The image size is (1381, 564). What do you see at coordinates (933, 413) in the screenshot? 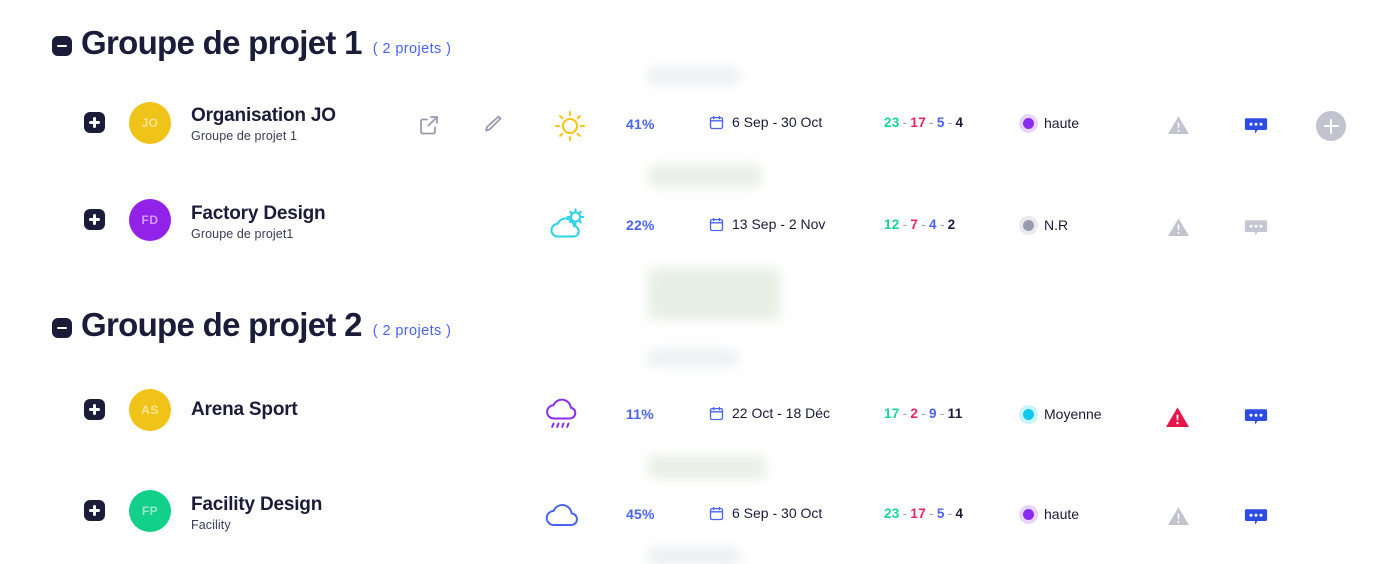
I see `count-blue: 9` at bounding box center [933, 413].